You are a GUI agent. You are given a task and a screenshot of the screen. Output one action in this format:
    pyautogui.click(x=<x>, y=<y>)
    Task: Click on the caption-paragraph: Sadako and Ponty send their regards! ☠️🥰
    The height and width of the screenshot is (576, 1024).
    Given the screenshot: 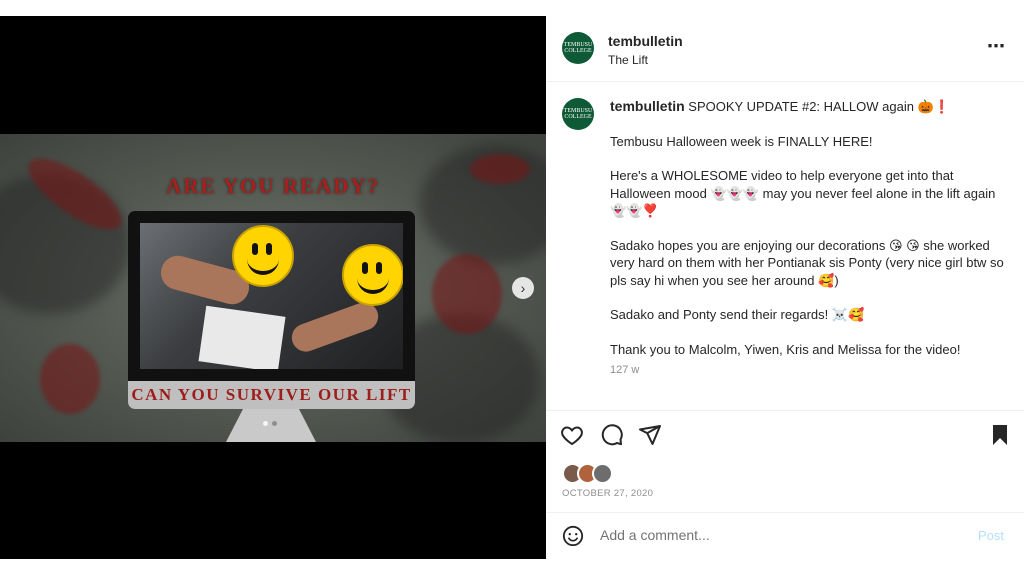 What is the action you would take?
    pyautogui.click(x=737, y=314)
    